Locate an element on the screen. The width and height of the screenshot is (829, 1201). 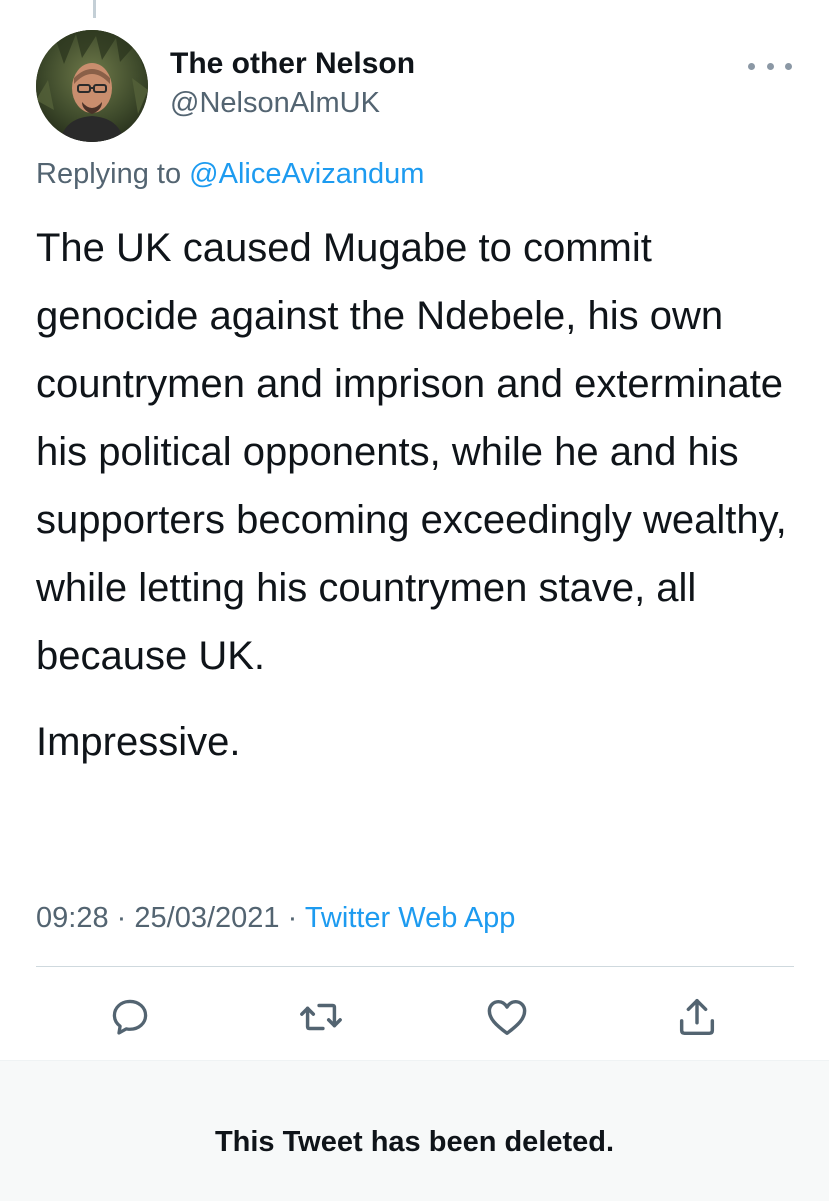
thread-connector-line is located at coordinates (94, 9).